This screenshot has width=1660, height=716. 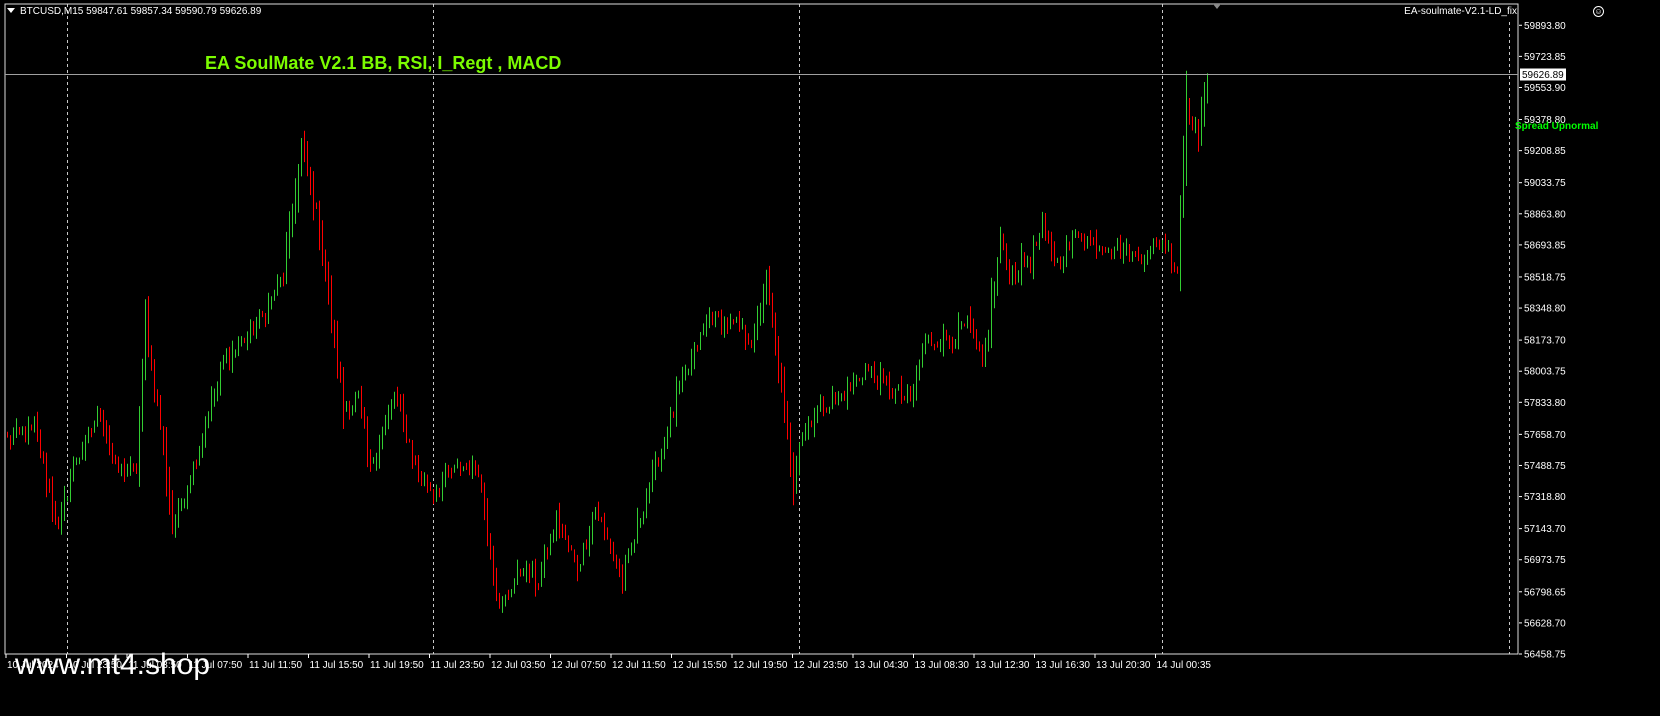 I want to click on y-tick-label: 58518.75, so click(x=1545, y=277).